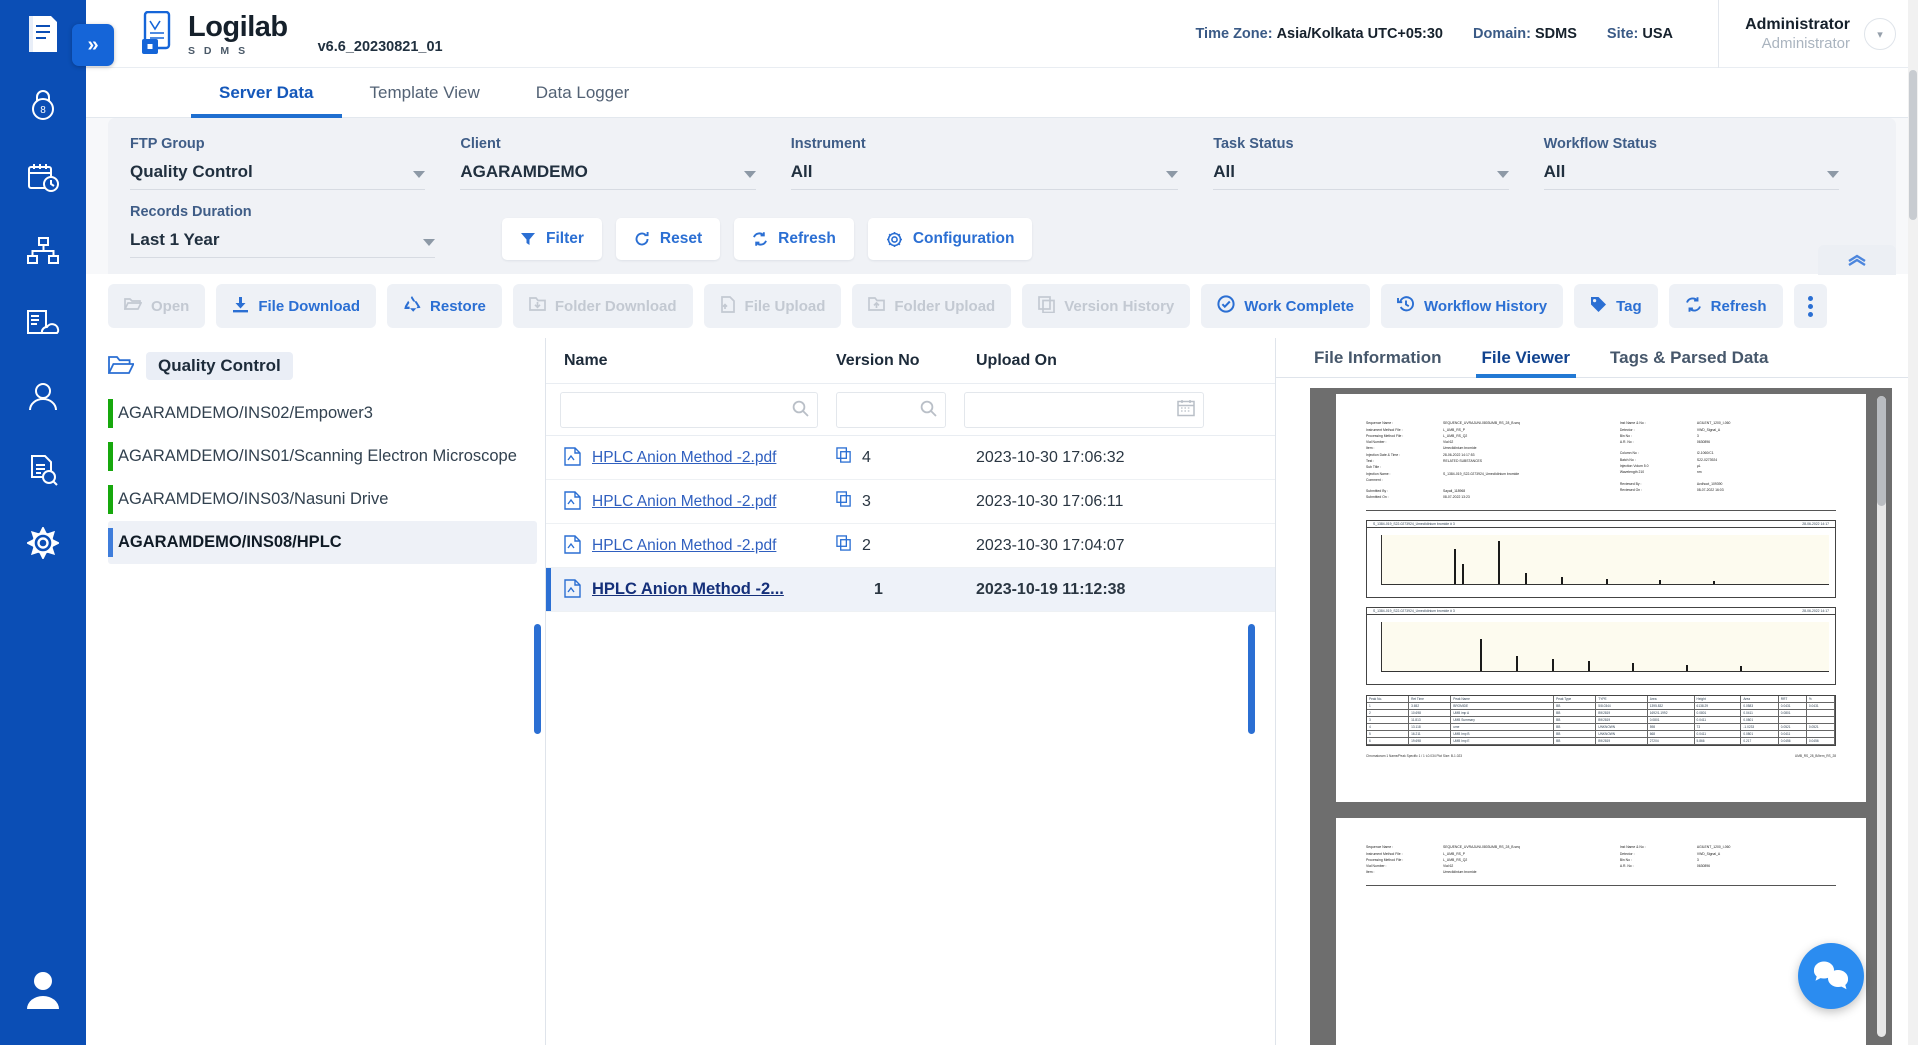  Describe the element at coordinates (43, 250) in the screenshot. I see `sidebar-item-hierarchy` at that location.